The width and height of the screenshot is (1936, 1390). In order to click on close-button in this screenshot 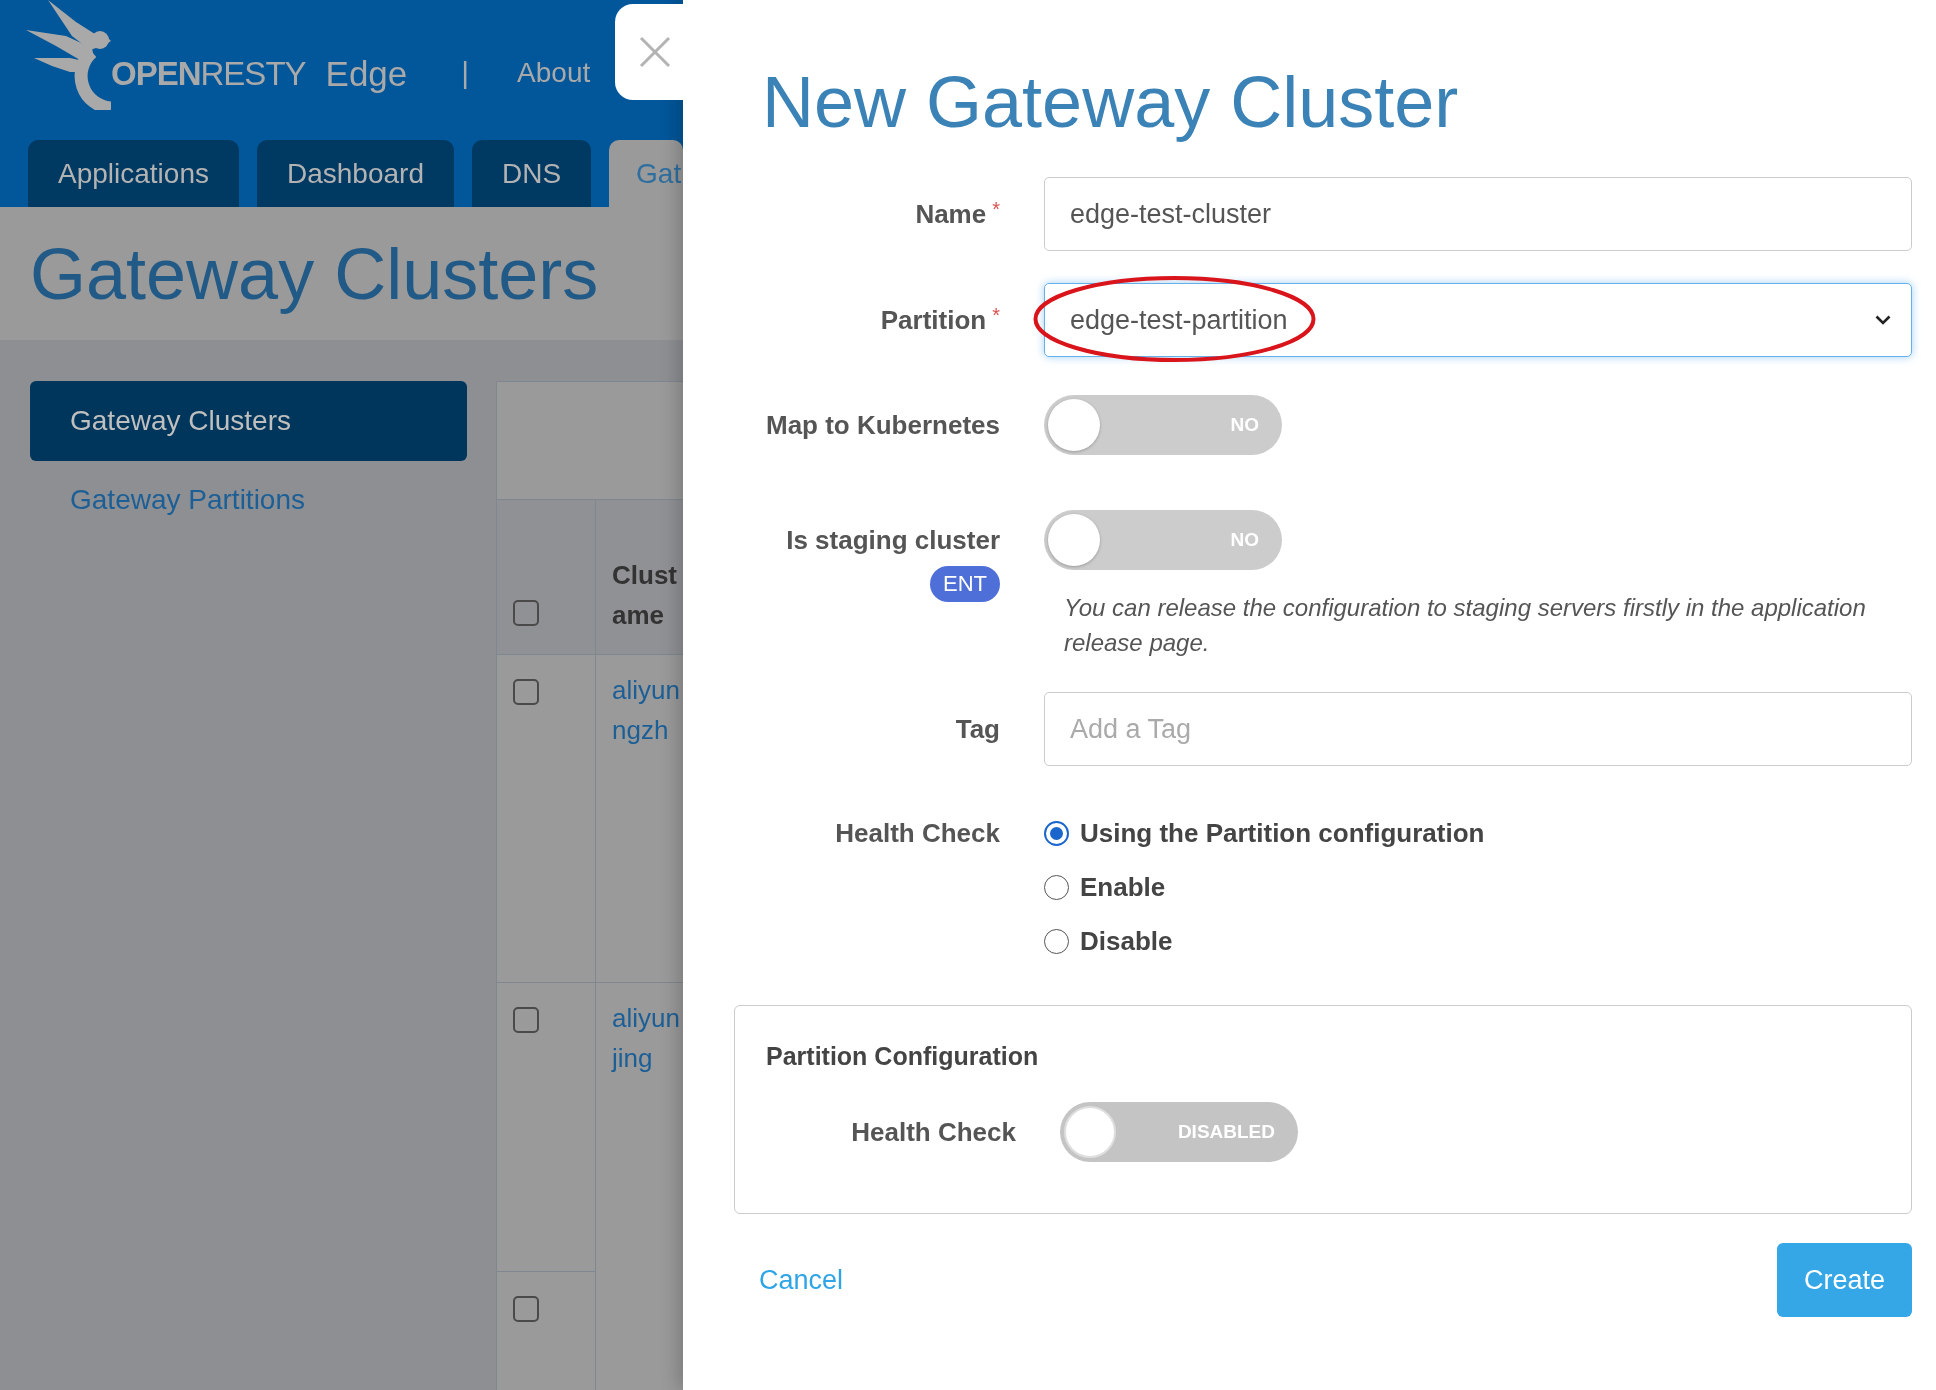, I will do `click(649, 52)`.